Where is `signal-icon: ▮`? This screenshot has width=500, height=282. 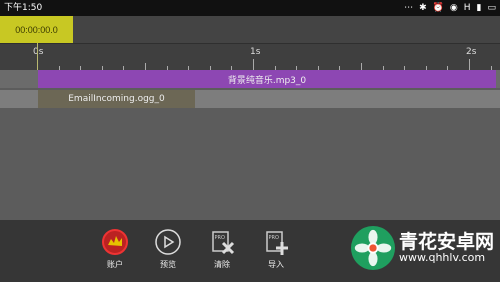
signal-icon: ▮ is located at coordinates (479, 8).